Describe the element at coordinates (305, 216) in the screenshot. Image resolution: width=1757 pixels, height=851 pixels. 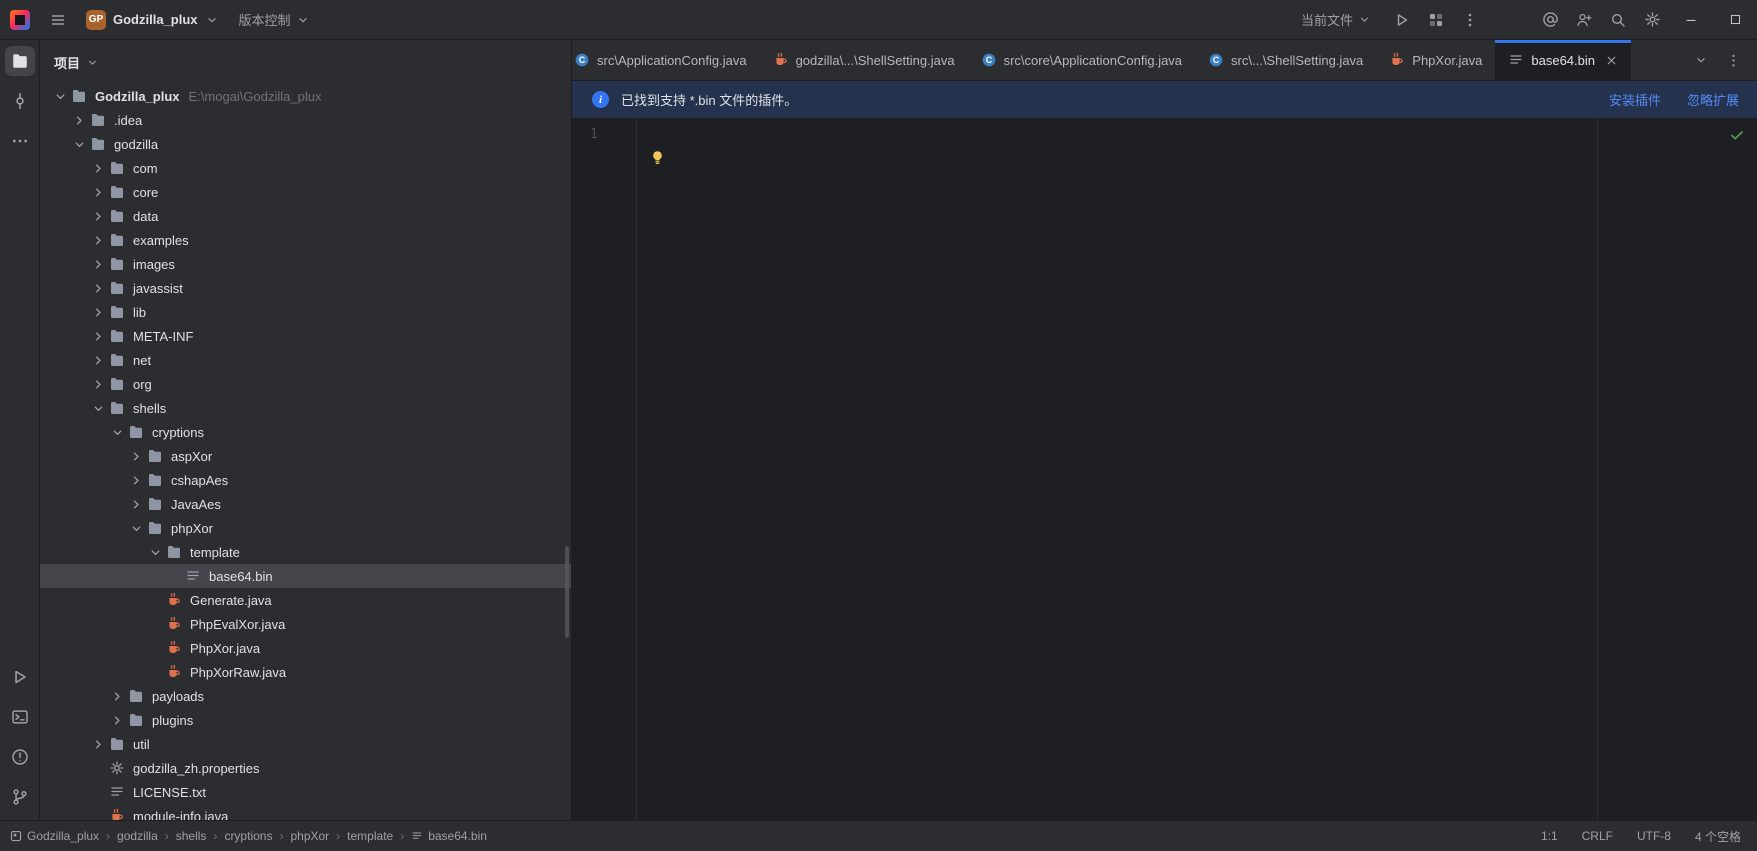
I see `tree-item-data: data` at that location.